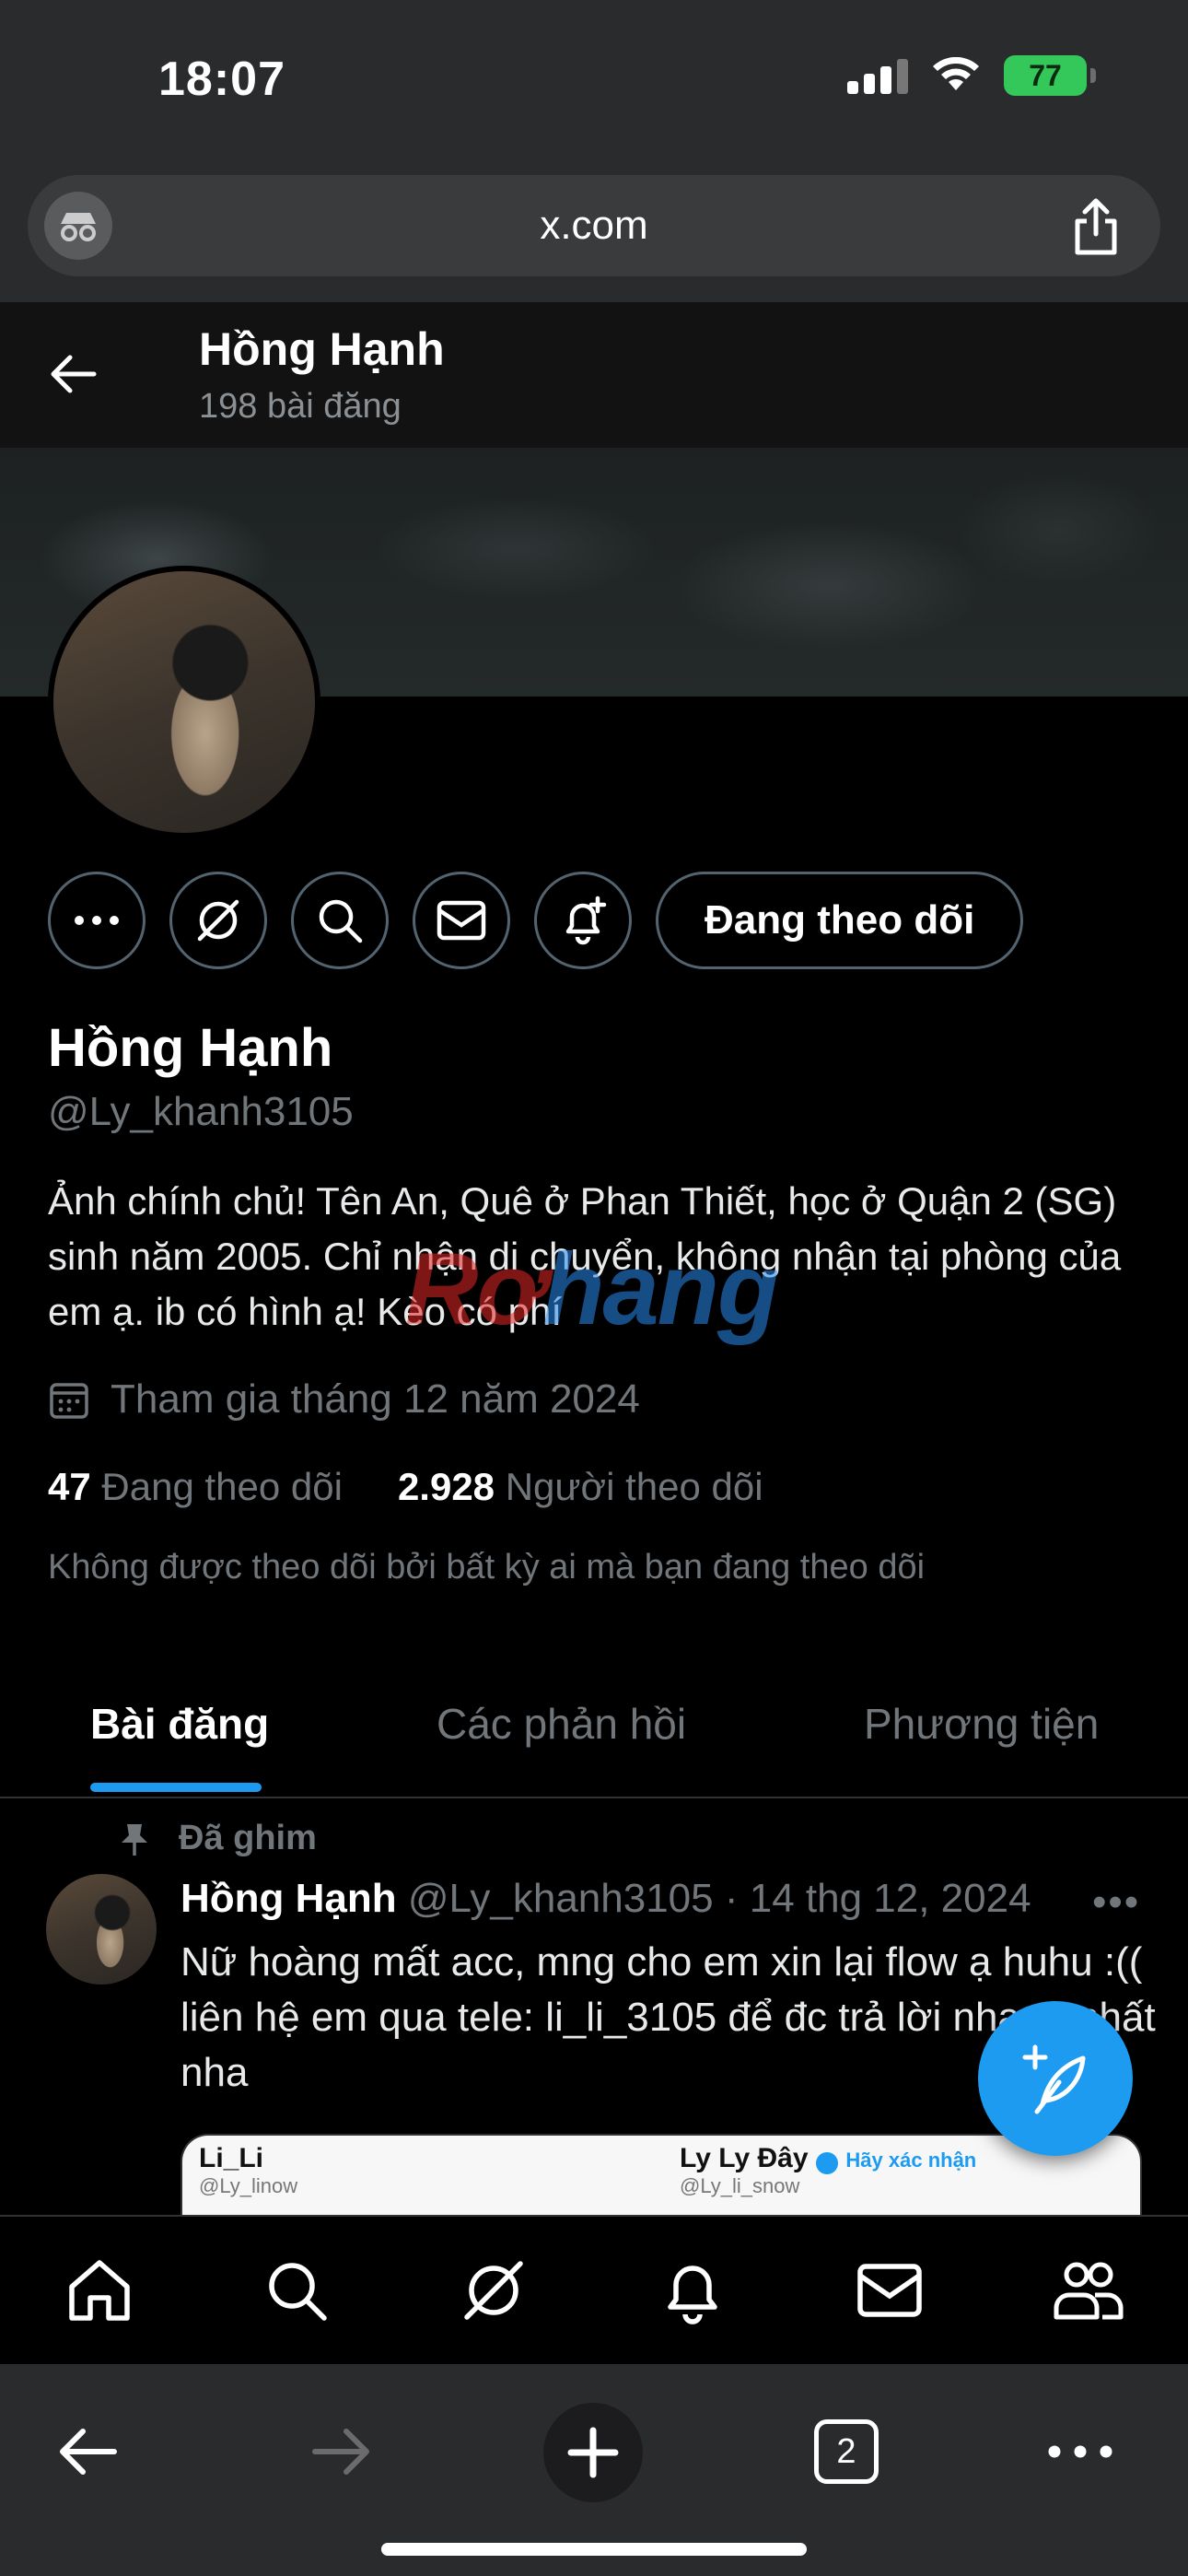 The height and width of the screenshot is (2576, 1188). I want to click on watermark-part1: Rơ, so click(474, 1289).